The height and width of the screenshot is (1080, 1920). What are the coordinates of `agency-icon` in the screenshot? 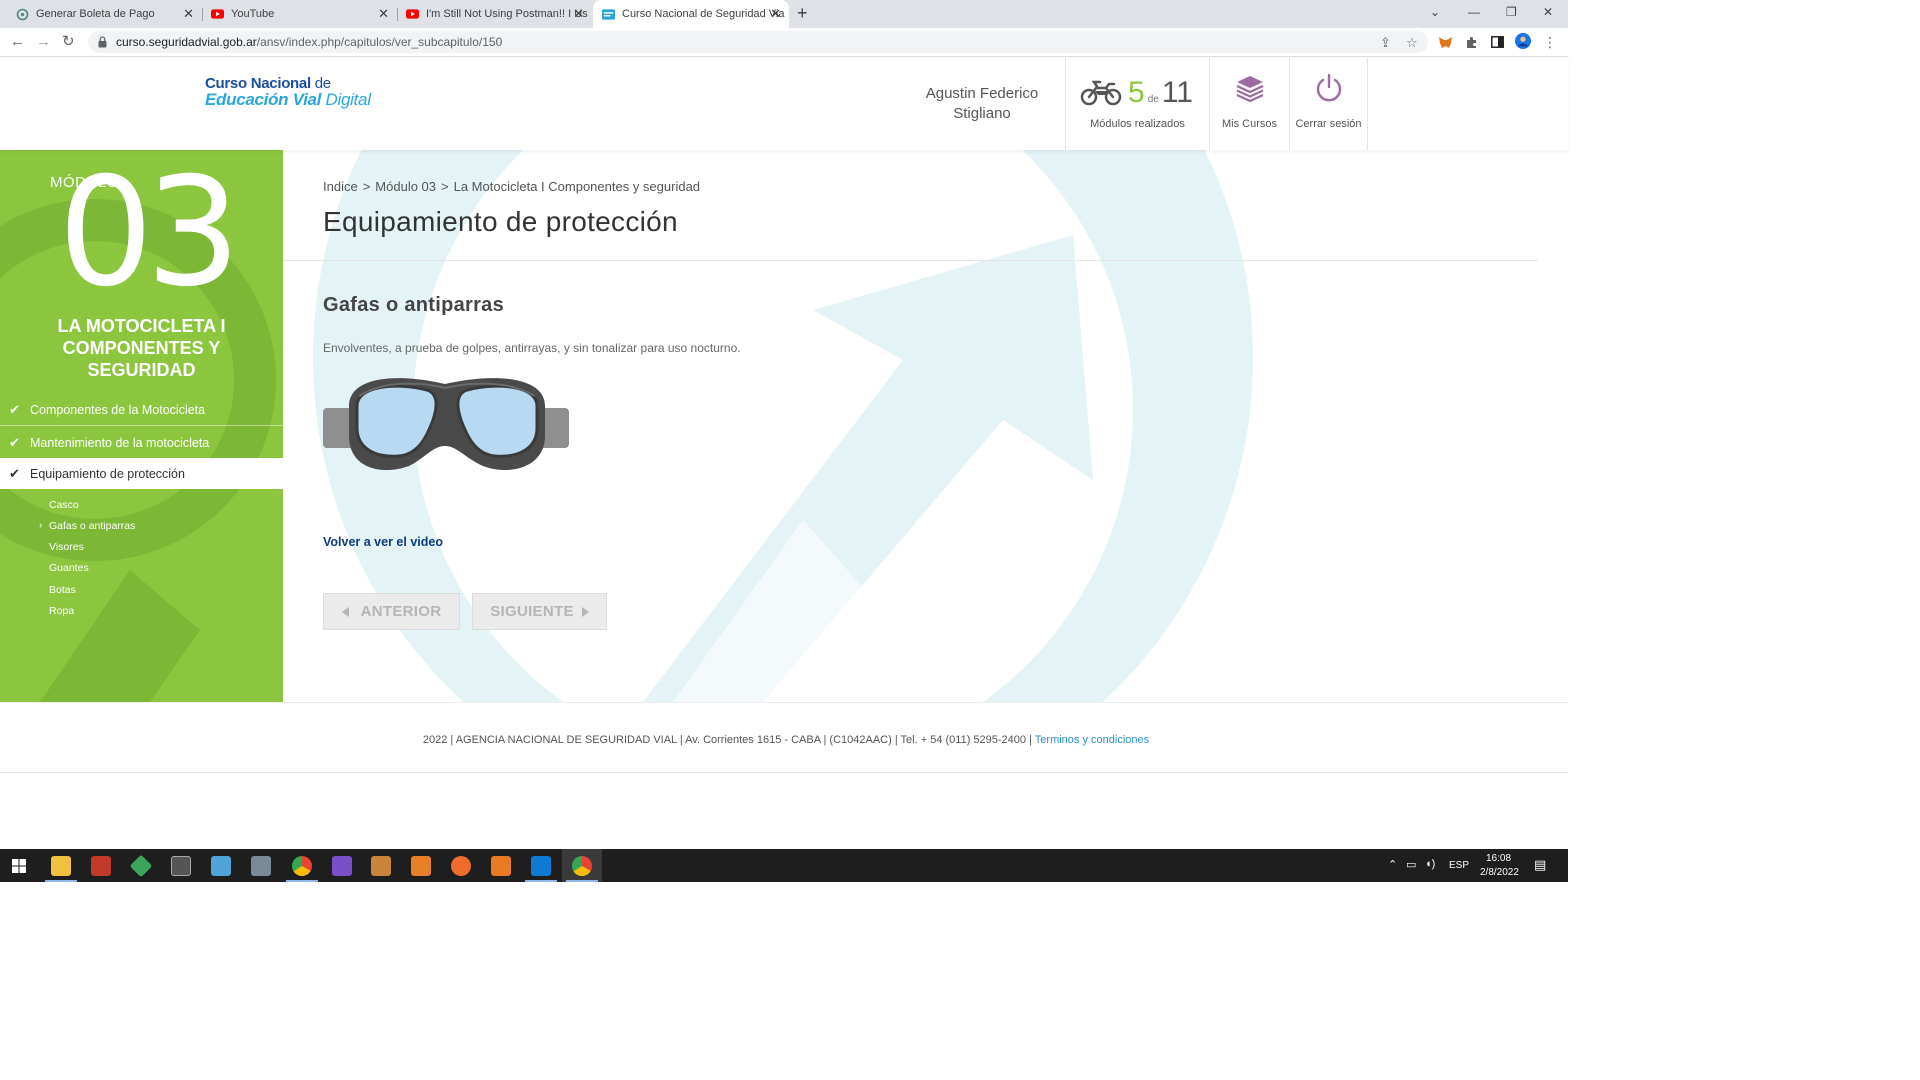 It's located at (22, 14).